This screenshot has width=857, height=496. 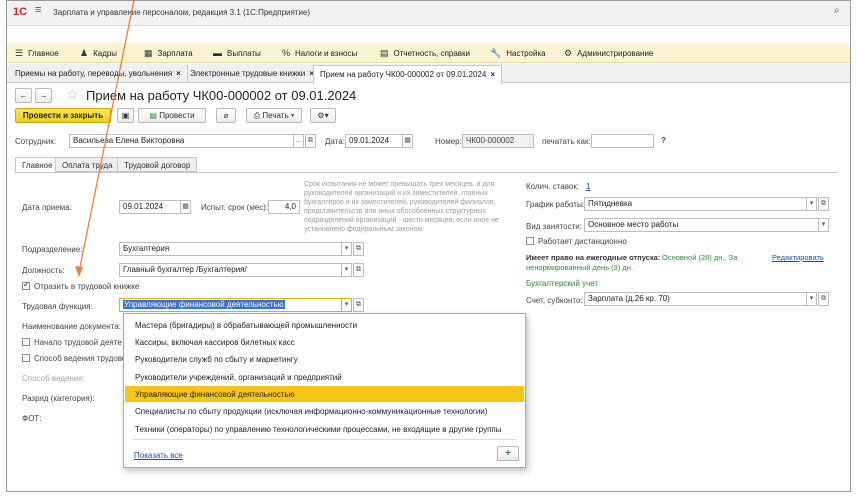 I want to click on schedule-label: График работы:, so click(x=555, y=204).